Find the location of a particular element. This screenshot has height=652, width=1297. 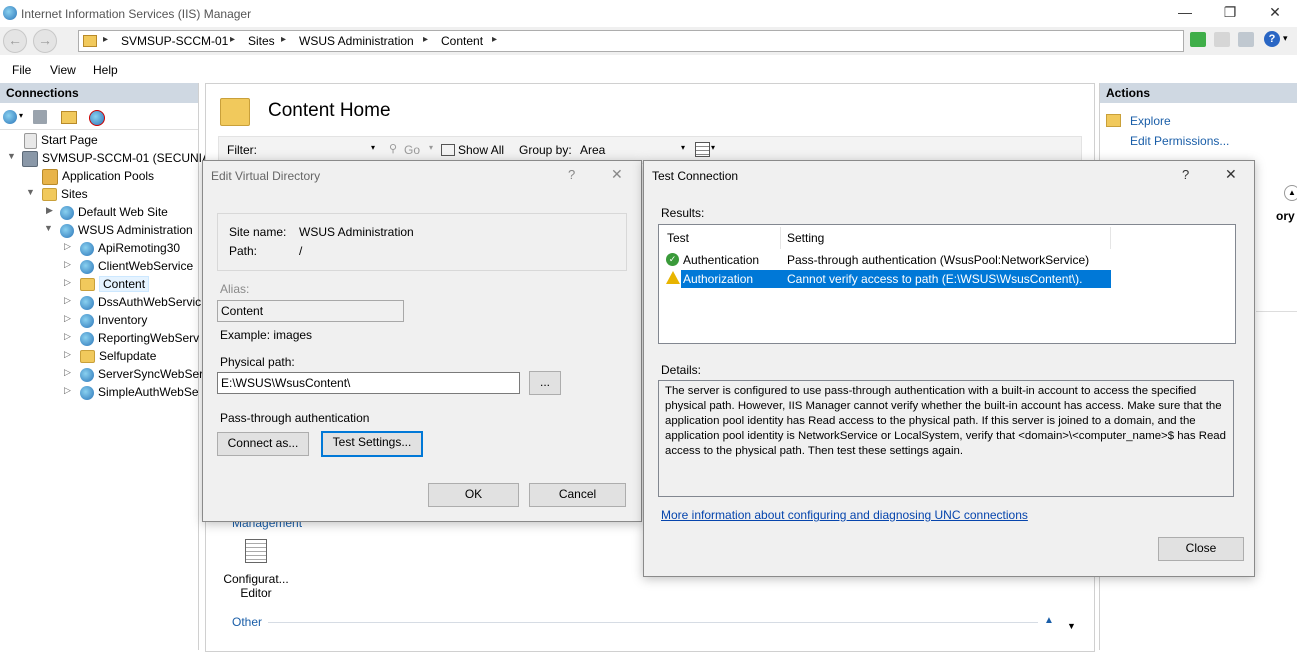

show-all-button: Show All is located at coordinates (481, 150).